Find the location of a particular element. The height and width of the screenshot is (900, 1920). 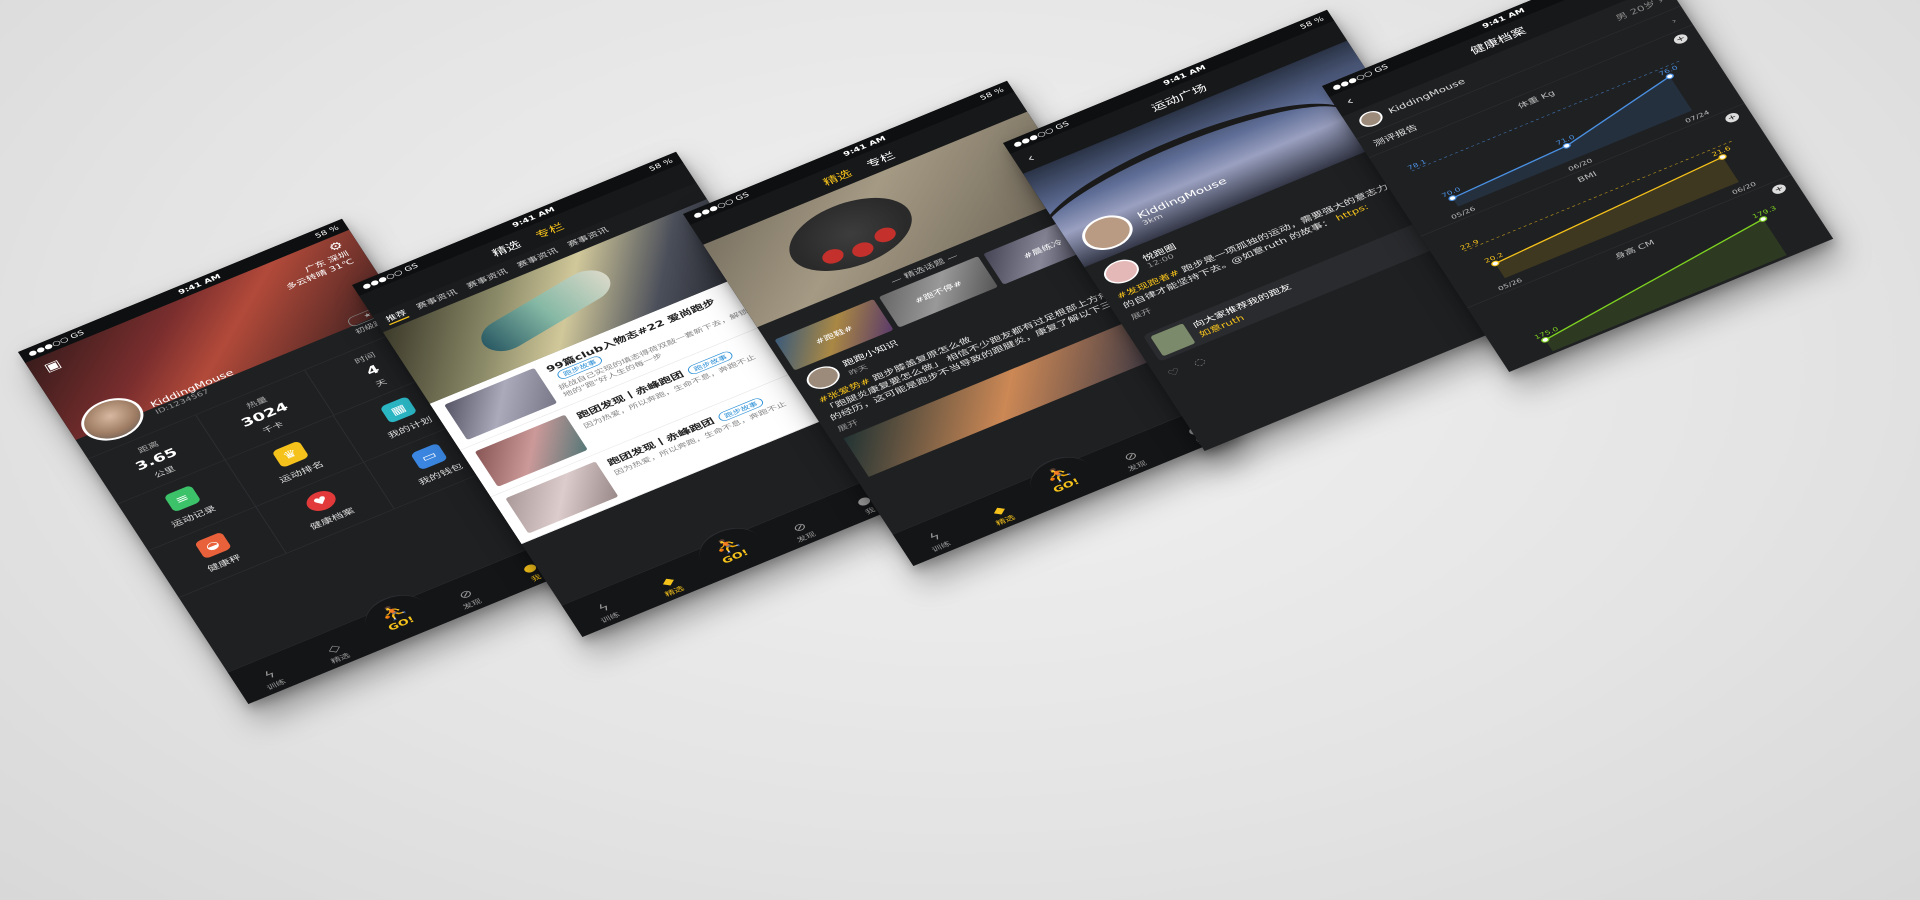

shared-thumbnail is located at coordinates (1173, 340).